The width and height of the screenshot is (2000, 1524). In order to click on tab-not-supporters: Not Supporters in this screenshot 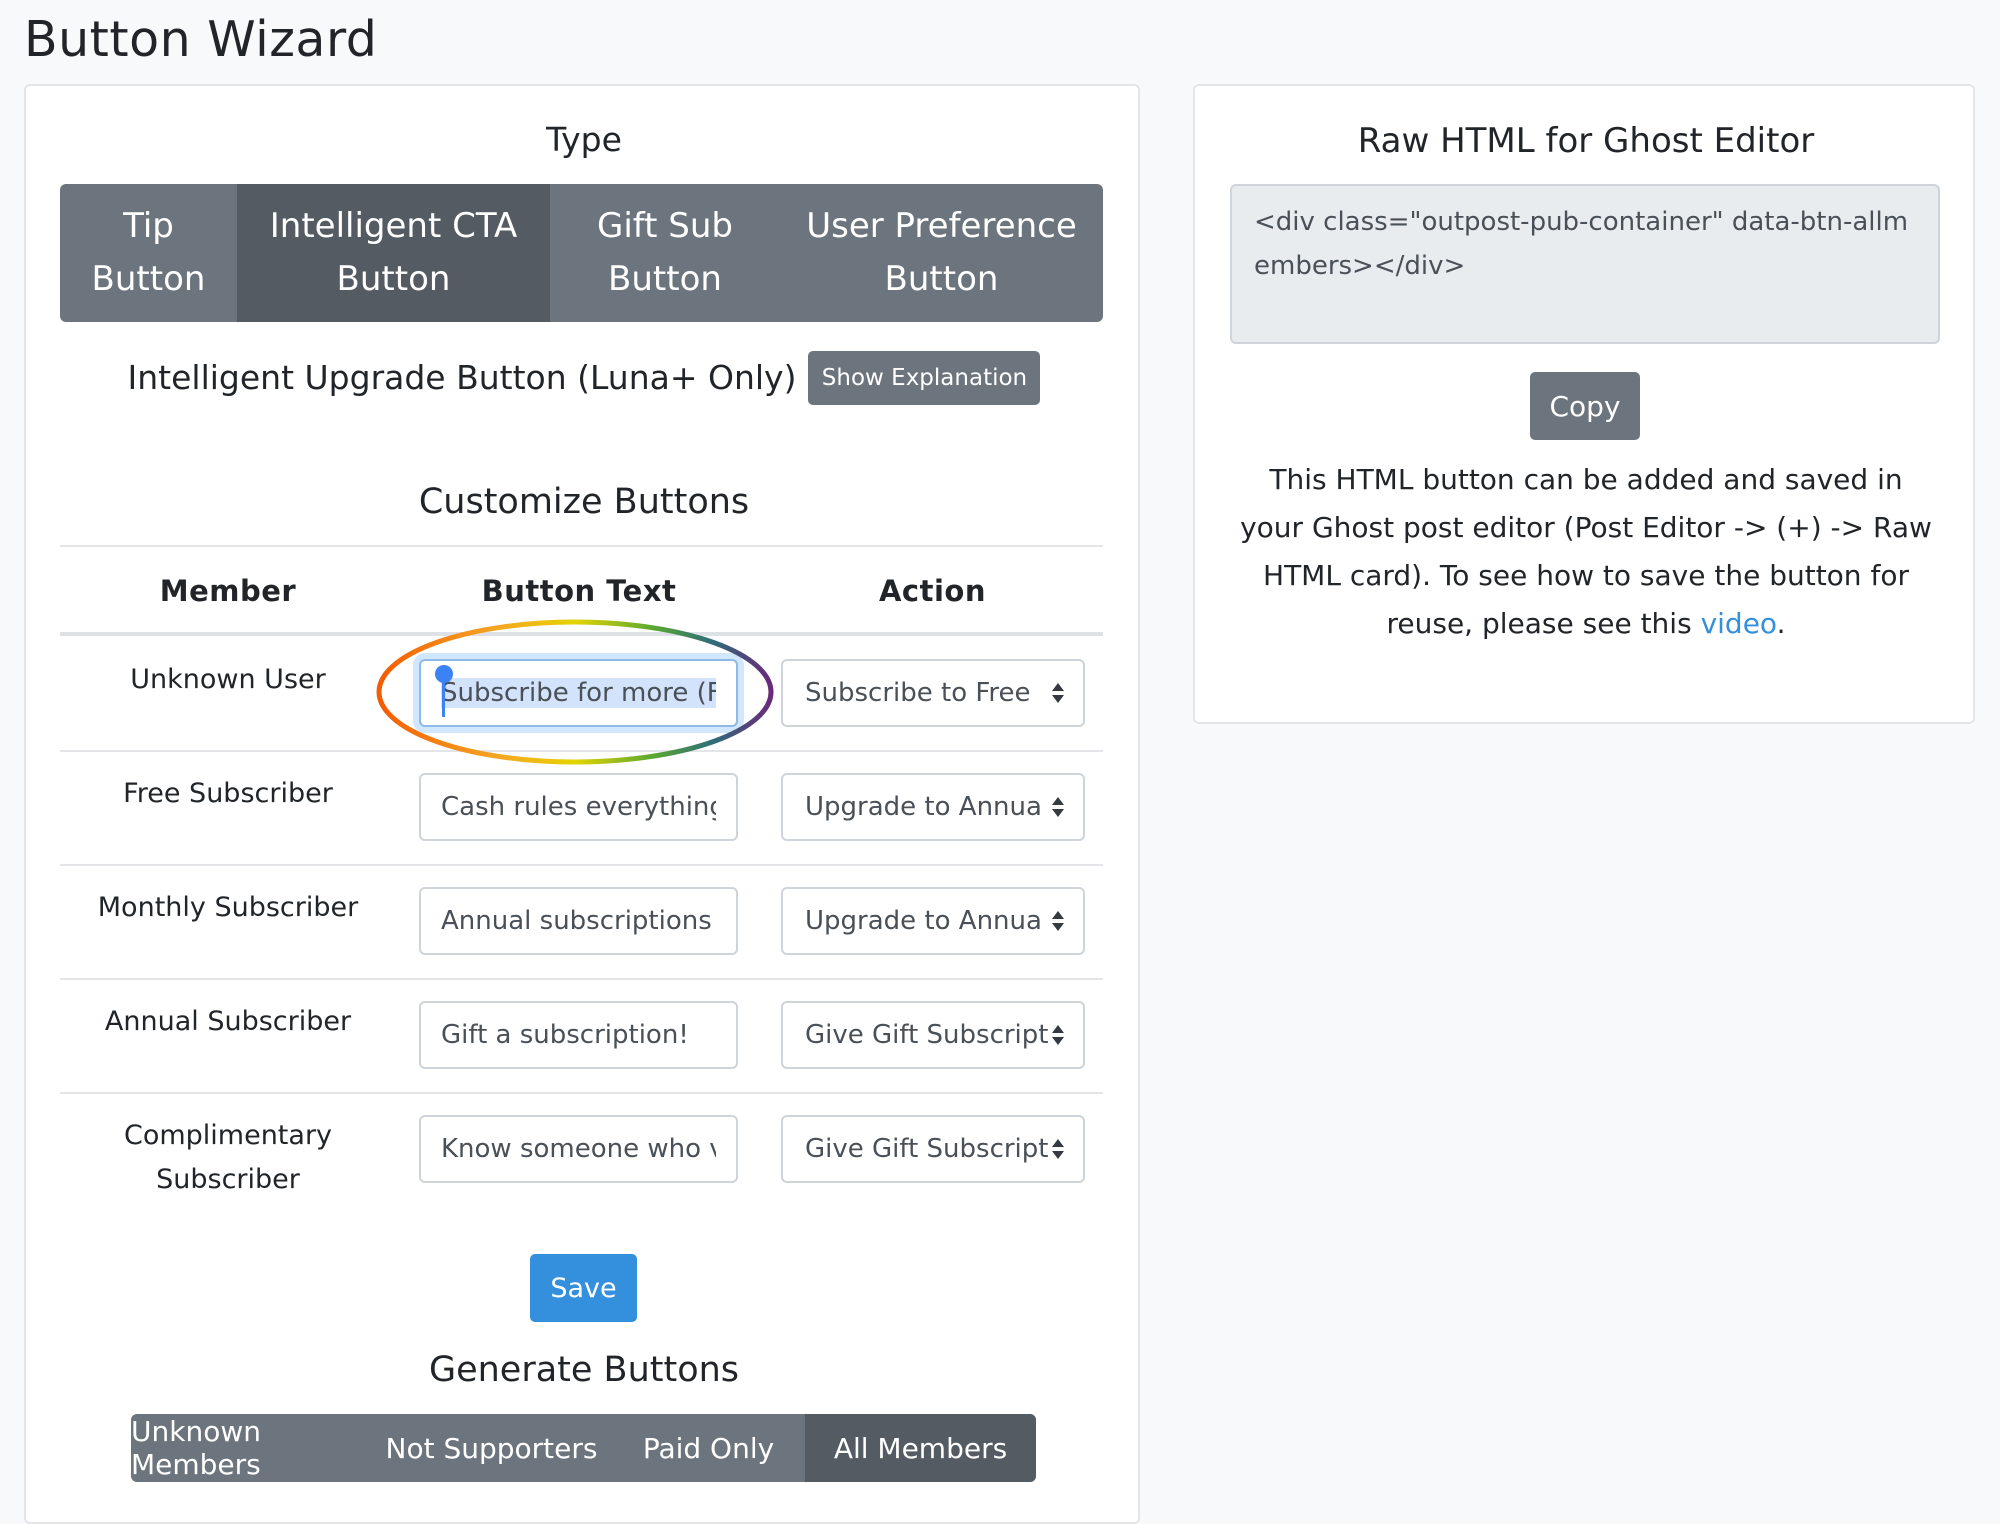, I will do `click(491, 1448)`.